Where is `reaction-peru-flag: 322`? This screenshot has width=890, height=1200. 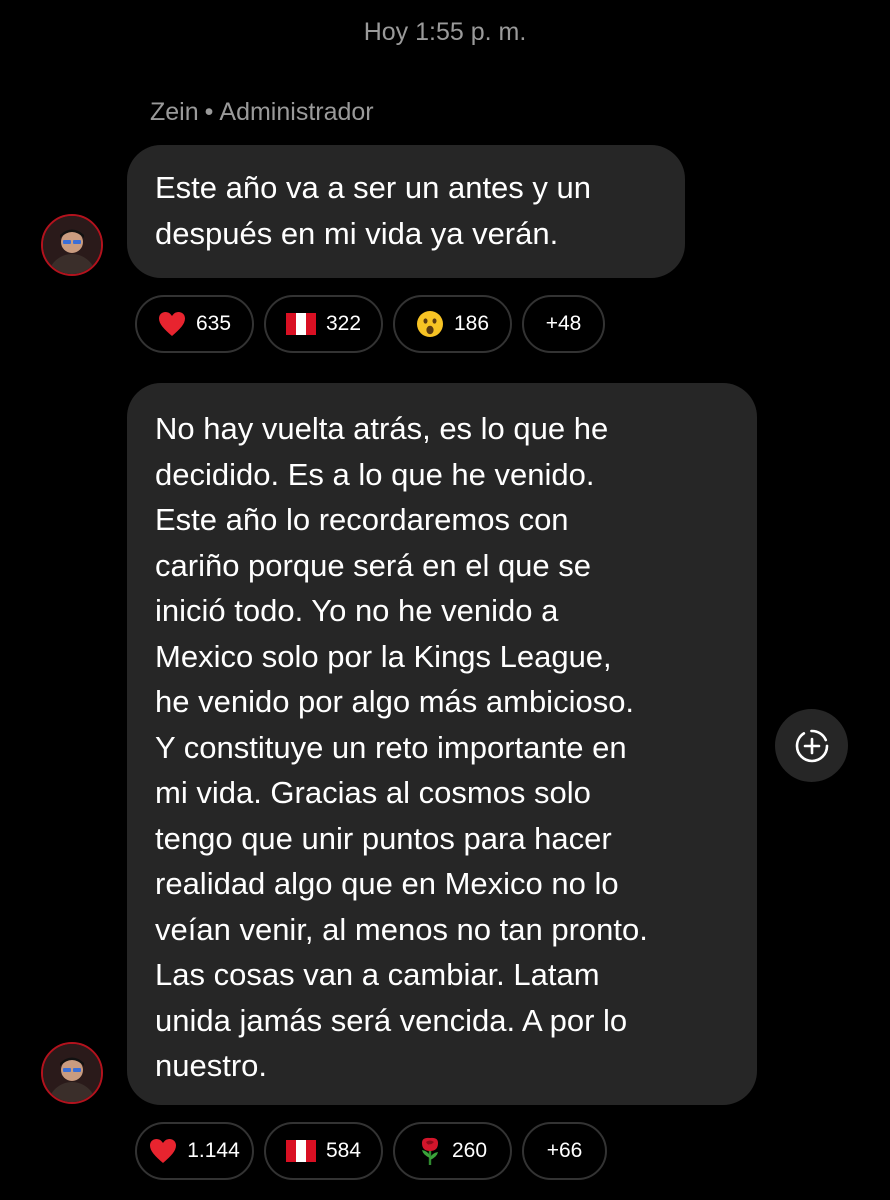 reaction-peru-flag: 322 is located at coordinates (323, 324).